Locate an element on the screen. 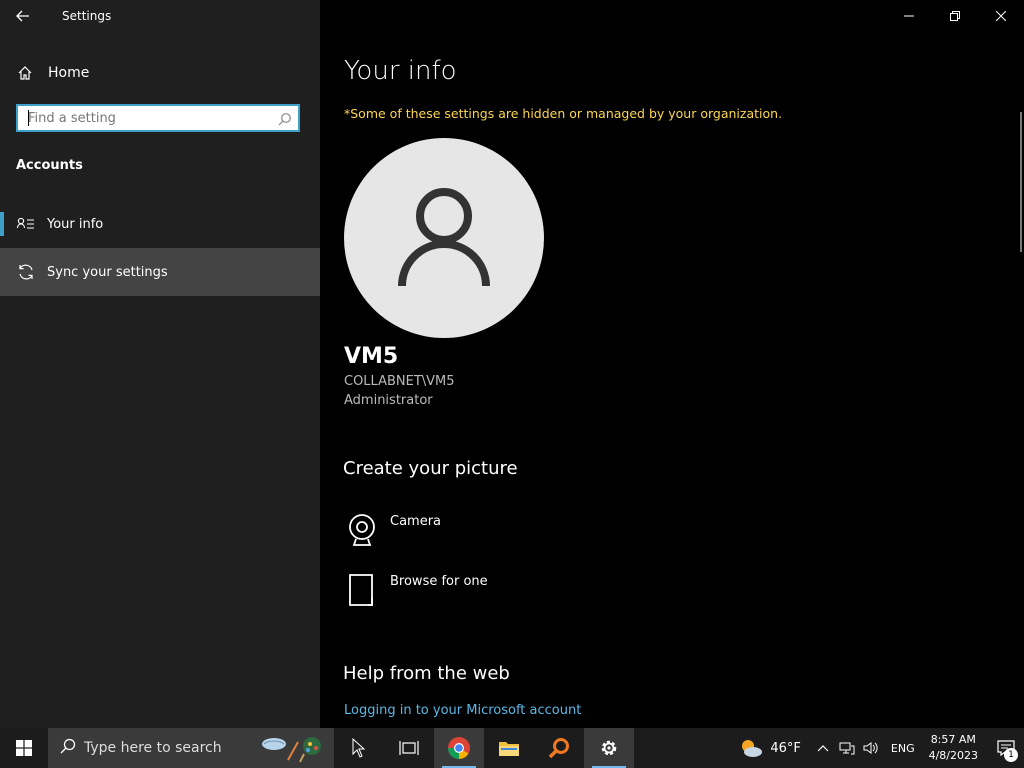  back-arrow-icon is located at coordinates (22, 16).